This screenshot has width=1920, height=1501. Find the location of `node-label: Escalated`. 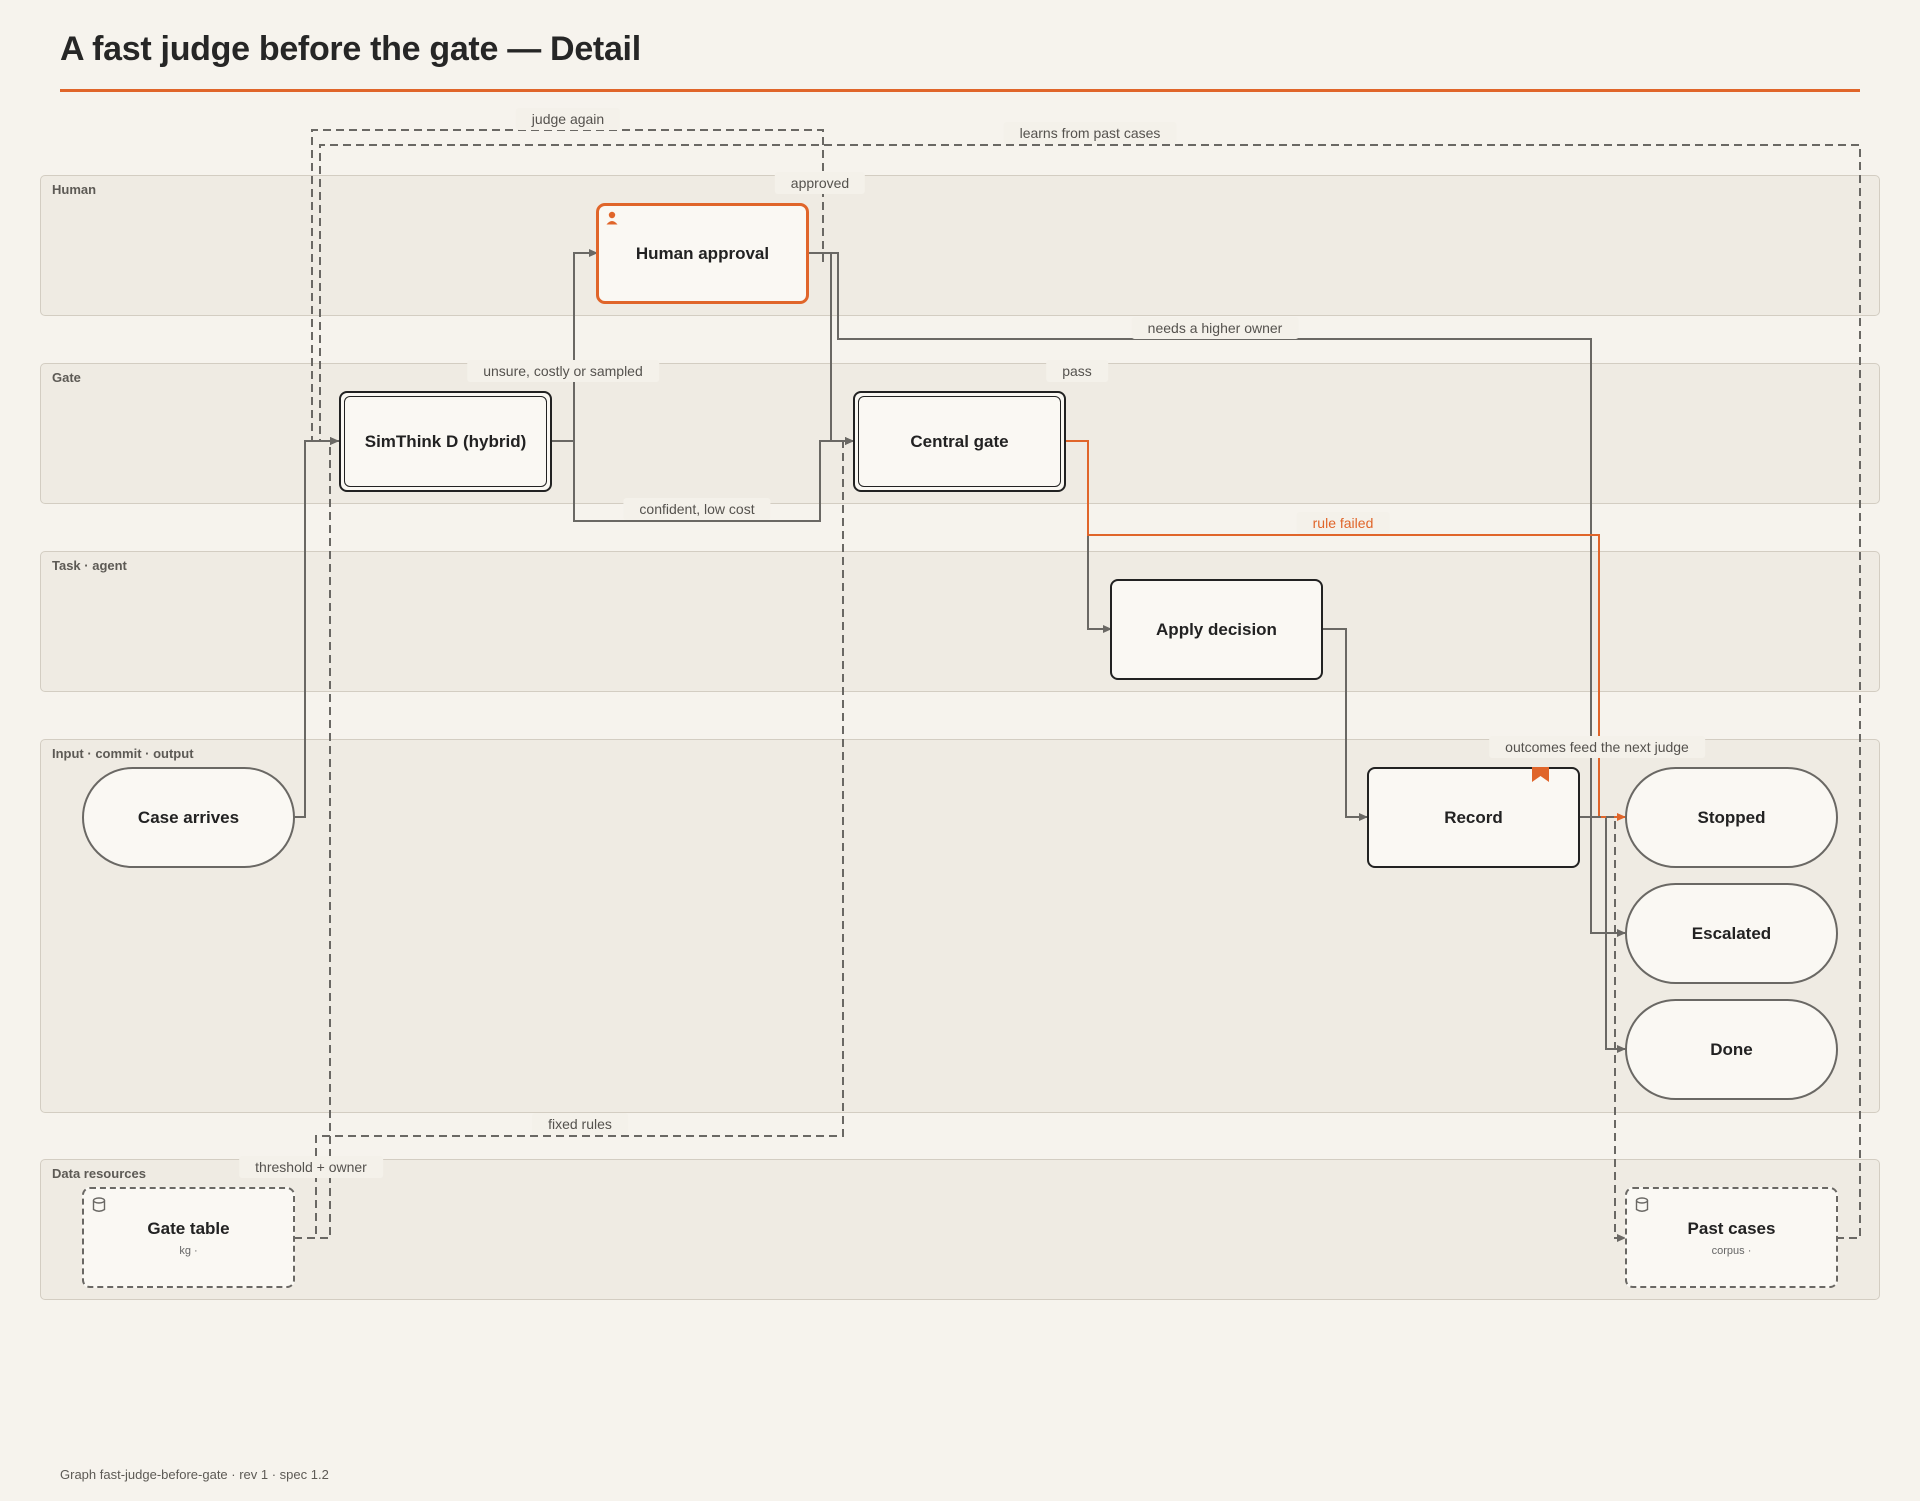

node-label: Escalated is located at coordinates (1731, 933).